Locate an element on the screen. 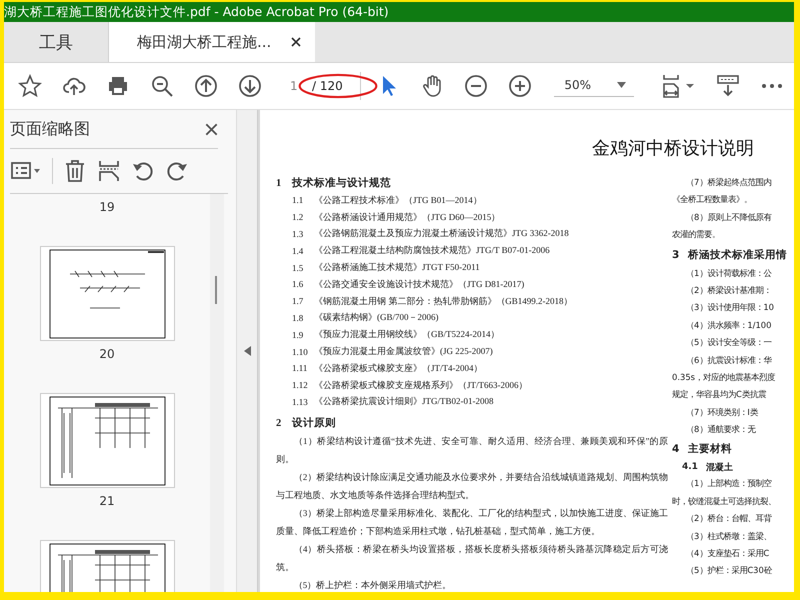  subsection-heading: 混凝土 is located at coordinates (719, 467).